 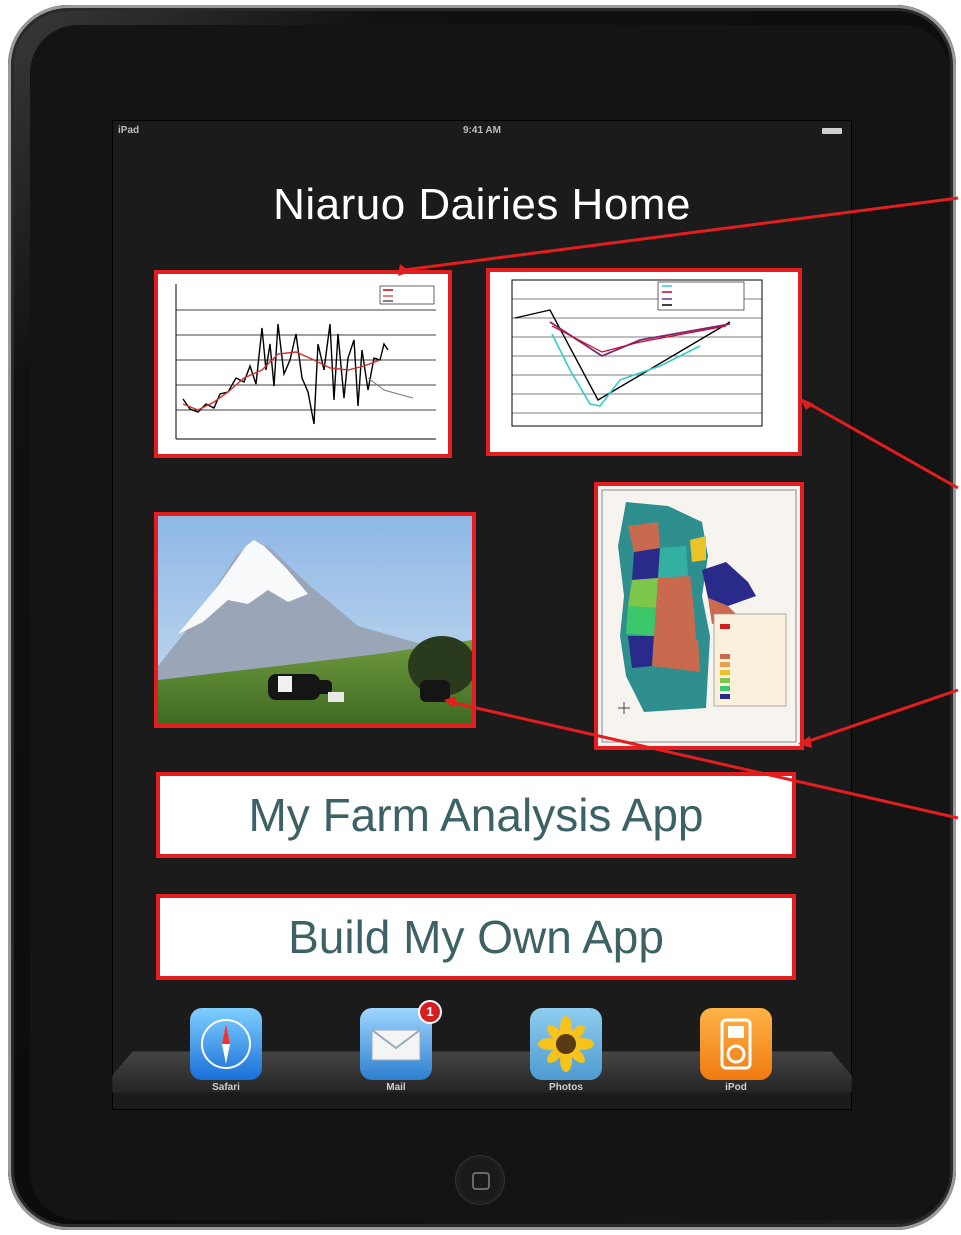 I want to click on arrowhead-photo, so click(x=450, y=702).